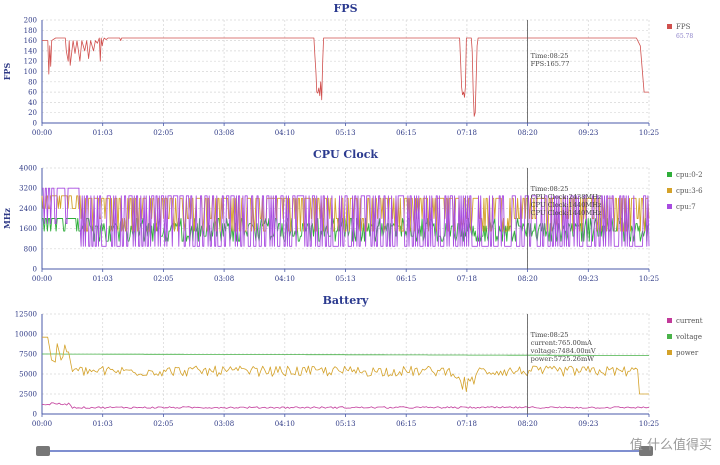 Image resolution: width=720 pixels, height=465 pixels. Describe the element at coordinates (26, 335) in the screenshot. I see `y-tick-battery-4: 10000` at that location.